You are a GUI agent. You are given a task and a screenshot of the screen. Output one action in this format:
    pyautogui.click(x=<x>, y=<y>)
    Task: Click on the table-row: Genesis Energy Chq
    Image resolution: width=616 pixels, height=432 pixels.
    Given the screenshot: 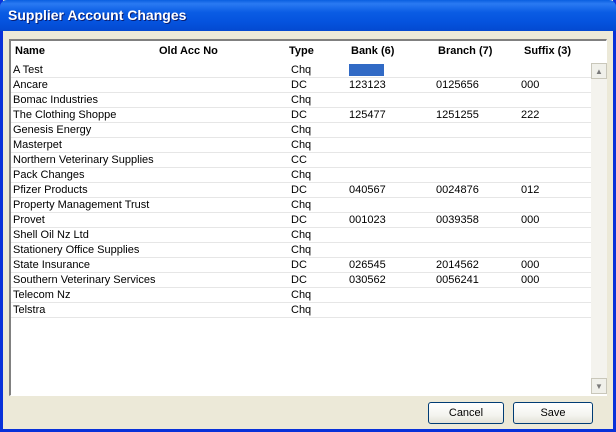 What is the action you would take?
    pyautogui.click(x=301, y=130)
    